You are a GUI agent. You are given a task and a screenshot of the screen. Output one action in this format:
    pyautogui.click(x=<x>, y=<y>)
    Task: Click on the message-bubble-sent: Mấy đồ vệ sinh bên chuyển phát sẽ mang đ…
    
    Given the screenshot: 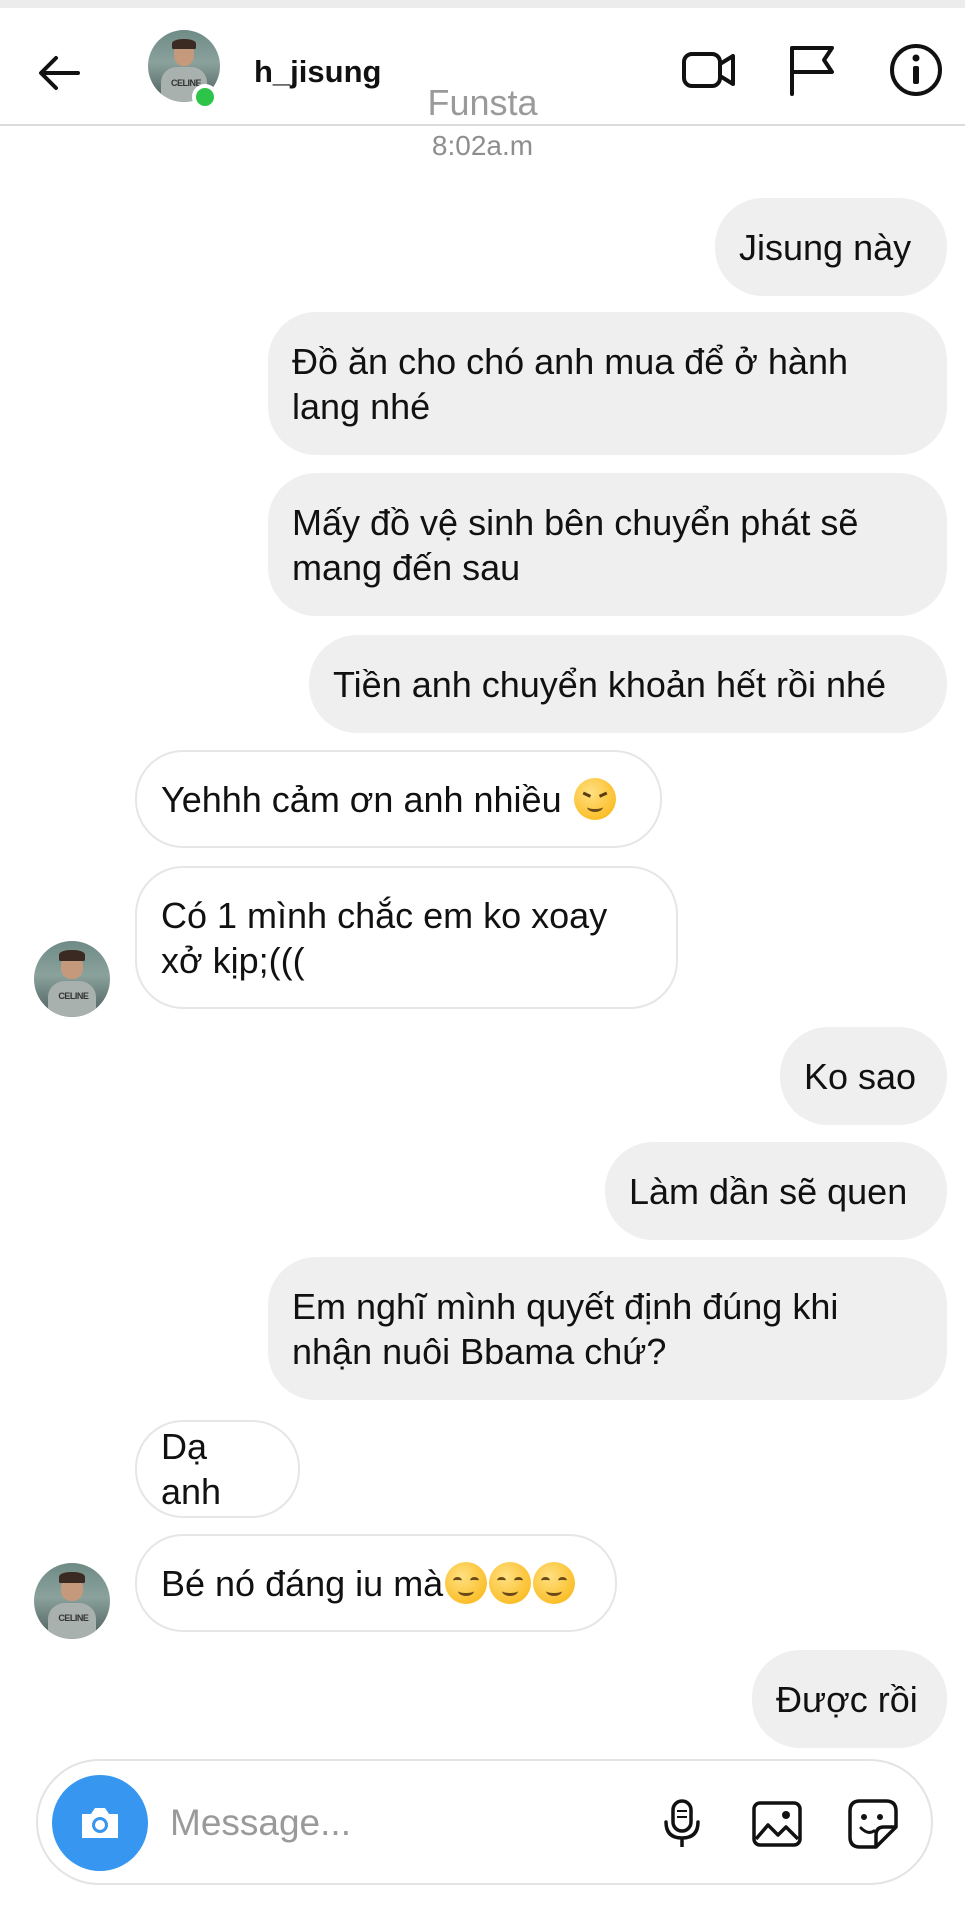 What is the action you would take?
    pyautogui.click(x=607, y=544)
    